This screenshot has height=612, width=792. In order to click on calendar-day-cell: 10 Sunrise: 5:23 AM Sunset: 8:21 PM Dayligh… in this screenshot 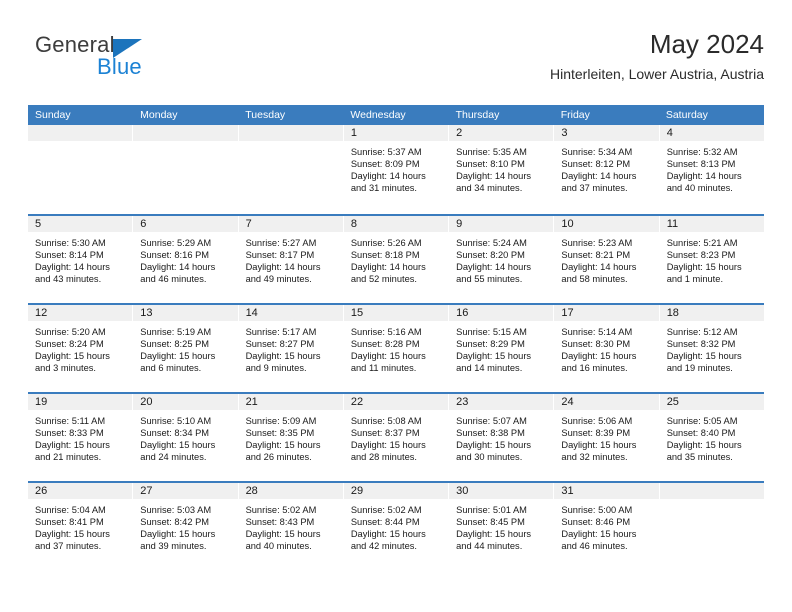, I will do `click(607, 259)`.